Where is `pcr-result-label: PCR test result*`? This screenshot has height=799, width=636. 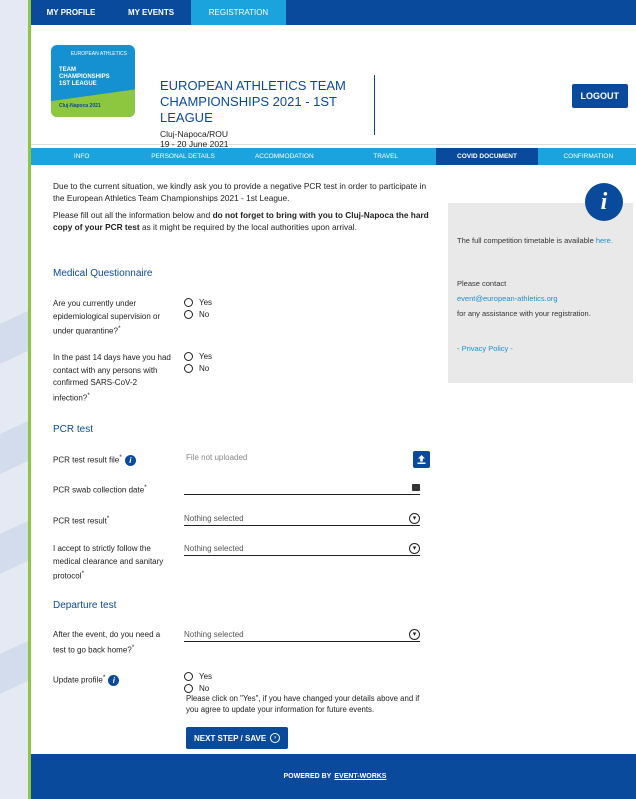
pcr-result-label: PCR test result* is located at coordinates (81, 520).